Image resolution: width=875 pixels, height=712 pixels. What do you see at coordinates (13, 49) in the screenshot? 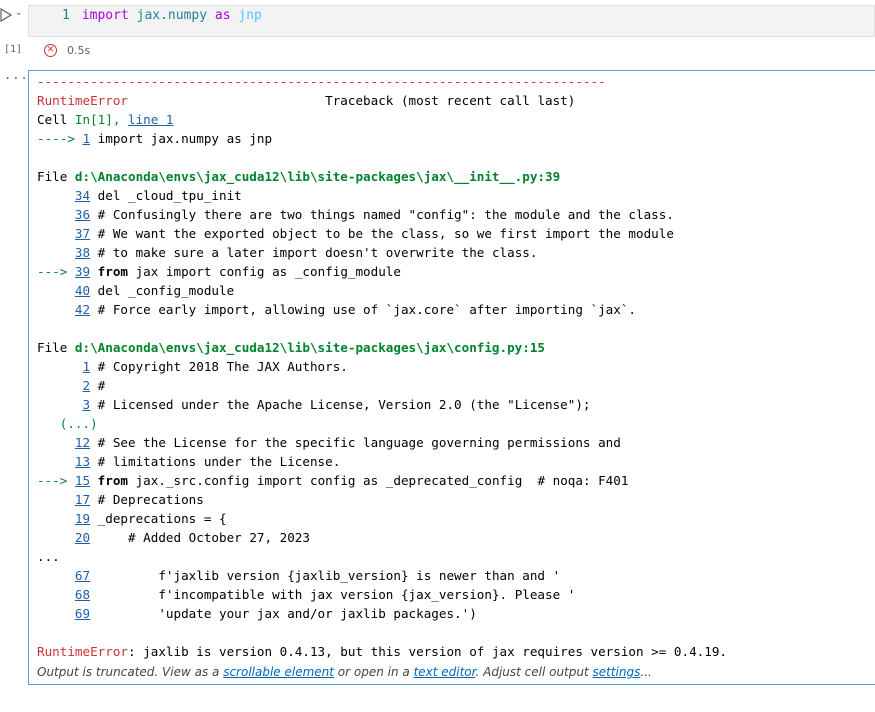
I see `execution-count: [1]` at bounding box center [13, 49].